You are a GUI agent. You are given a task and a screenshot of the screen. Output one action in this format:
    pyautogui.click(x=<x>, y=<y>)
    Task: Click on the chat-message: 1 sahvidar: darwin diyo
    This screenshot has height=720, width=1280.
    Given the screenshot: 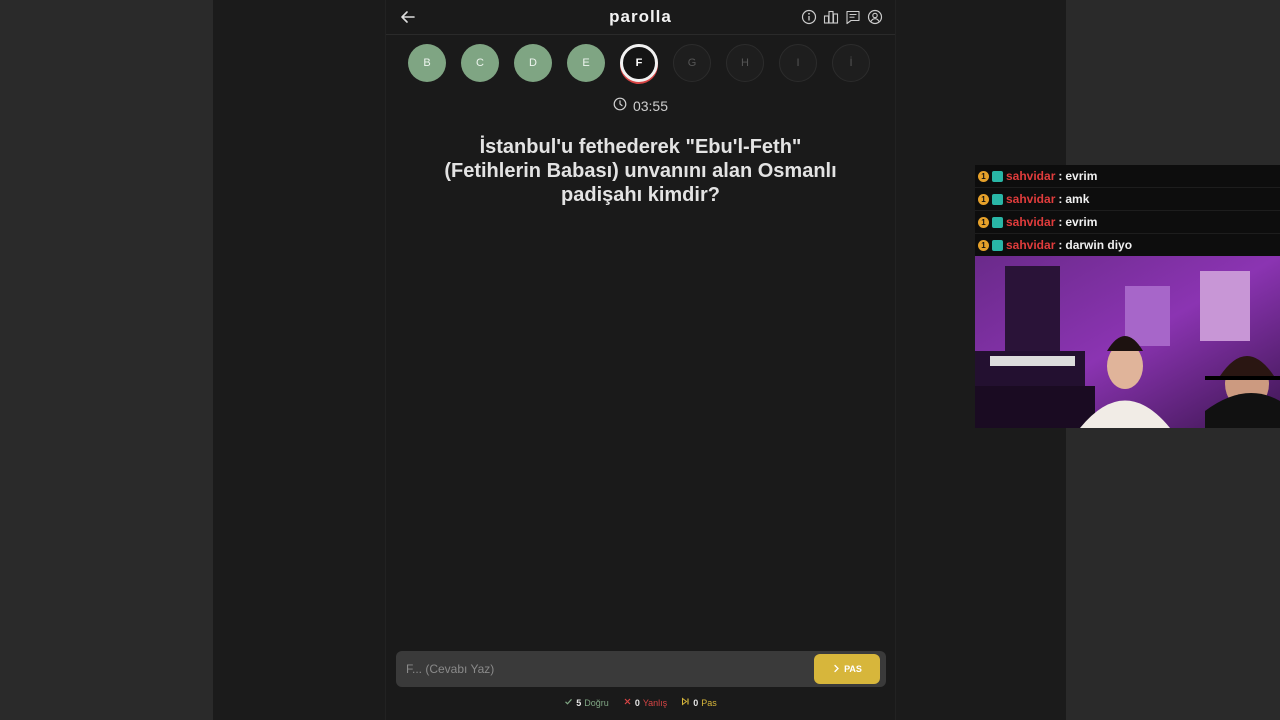 What is the action you would take?
    pyautogui.click(x=1127, y=245)
    